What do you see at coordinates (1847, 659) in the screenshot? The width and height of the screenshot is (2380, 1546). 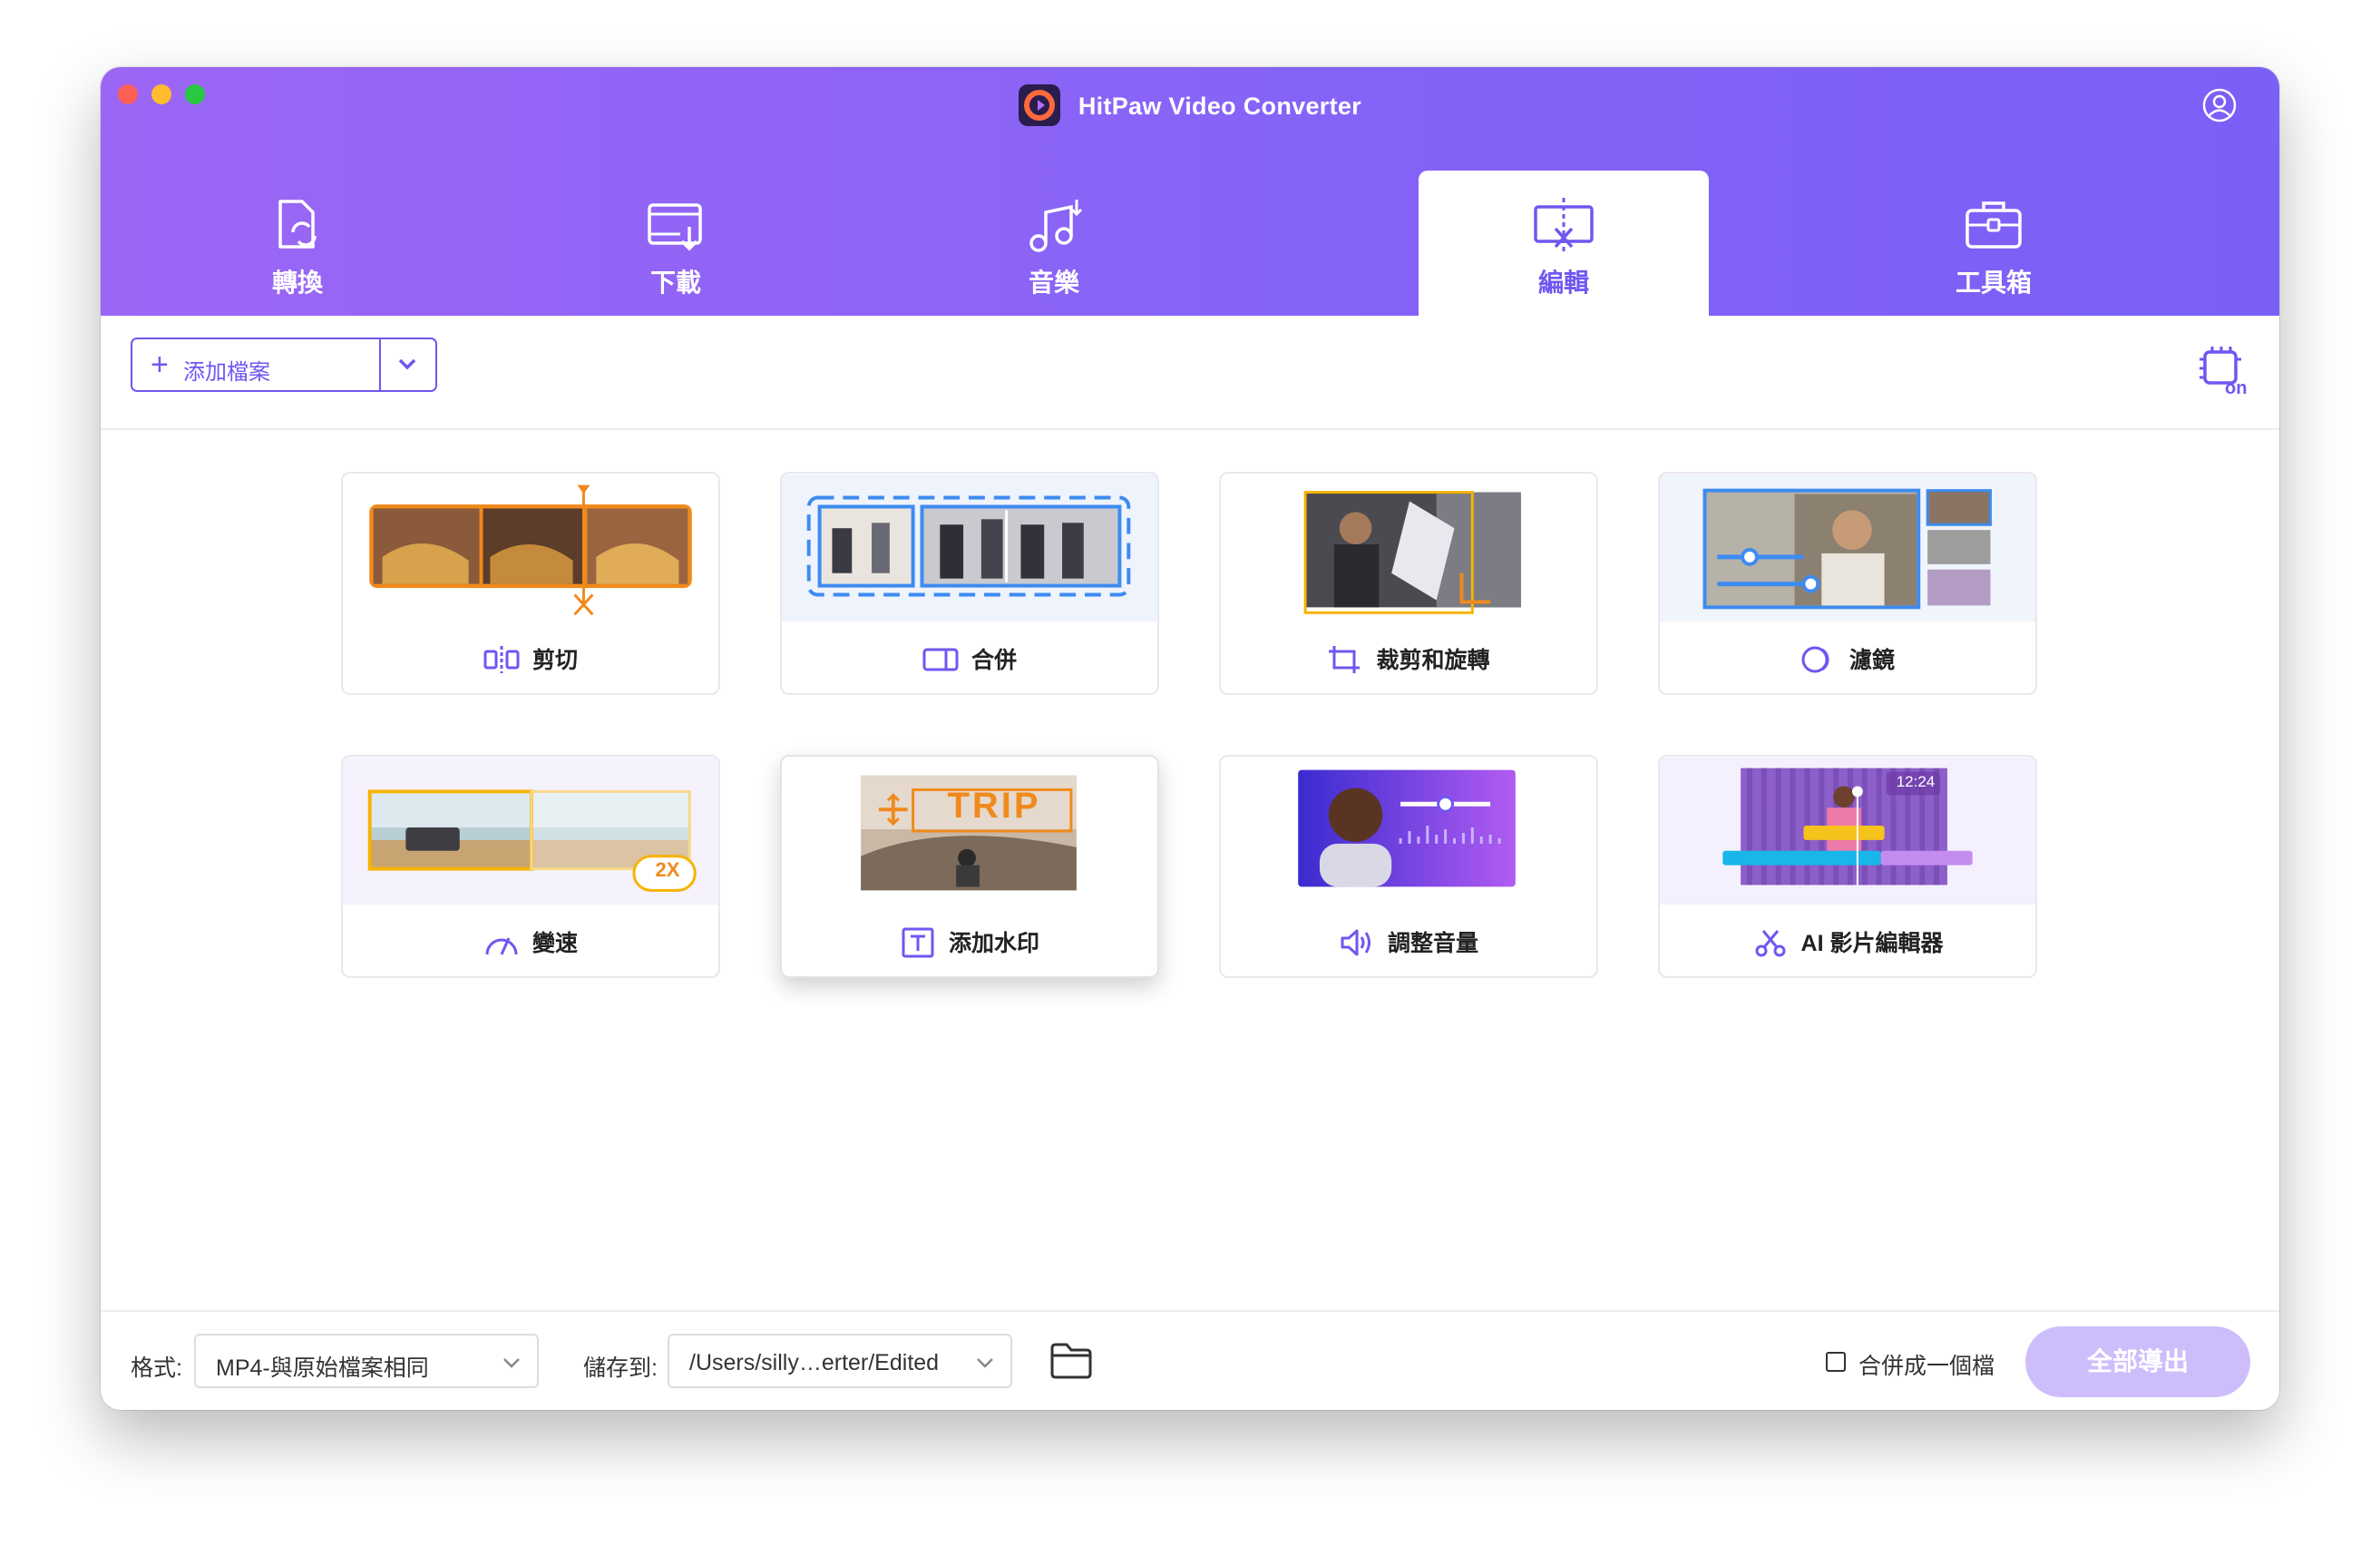 I see `tool-label: 濾鏡` at bounding box center [1847, 659].